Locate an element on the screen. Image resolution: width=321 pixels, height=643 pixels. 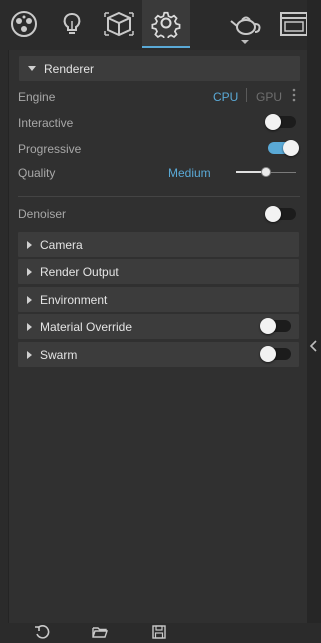
top-toolbar is located at coordinates (160, 25).